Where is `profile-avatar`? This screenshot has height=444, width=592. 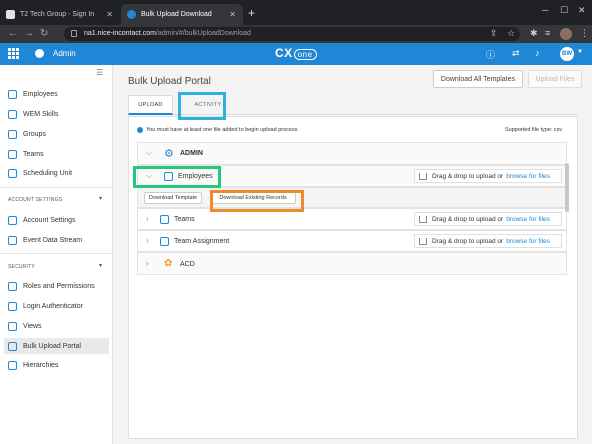
profile-avatar is located at coordinates (566, 34).